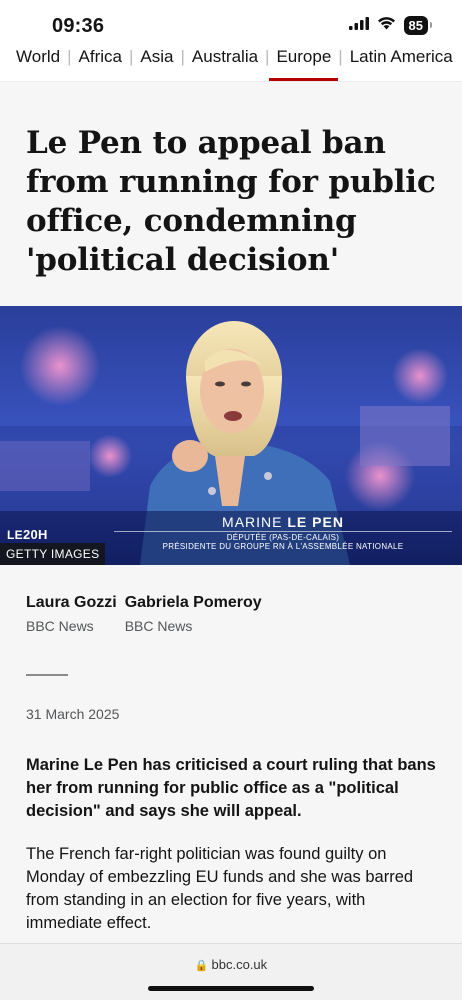  What do you see at coordinates (71, 614) in the screenshot?
I see `author: Laura Gozzi BBC News` at bounding box center [71, 614].